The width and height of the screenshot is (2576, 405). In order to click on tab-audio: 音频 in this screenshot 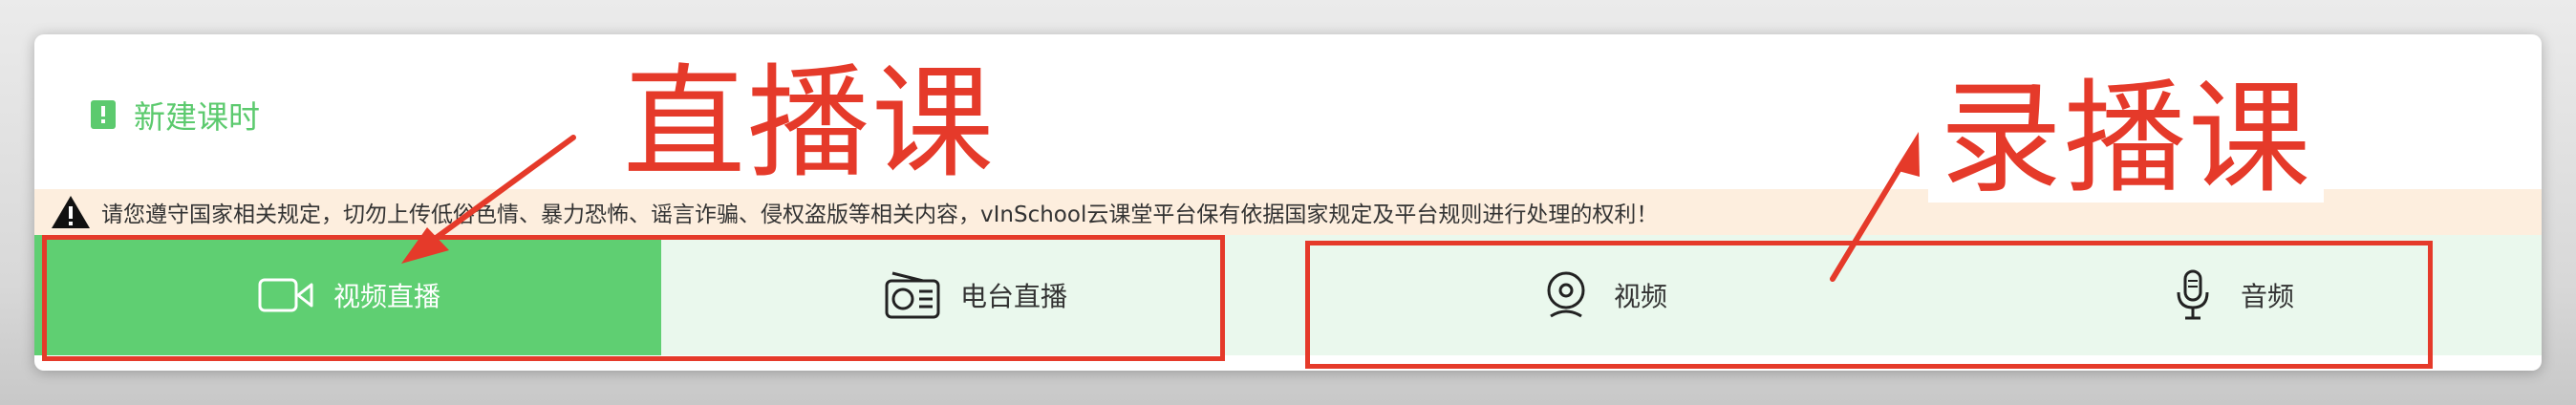, I will do `click(2228, 295)`.